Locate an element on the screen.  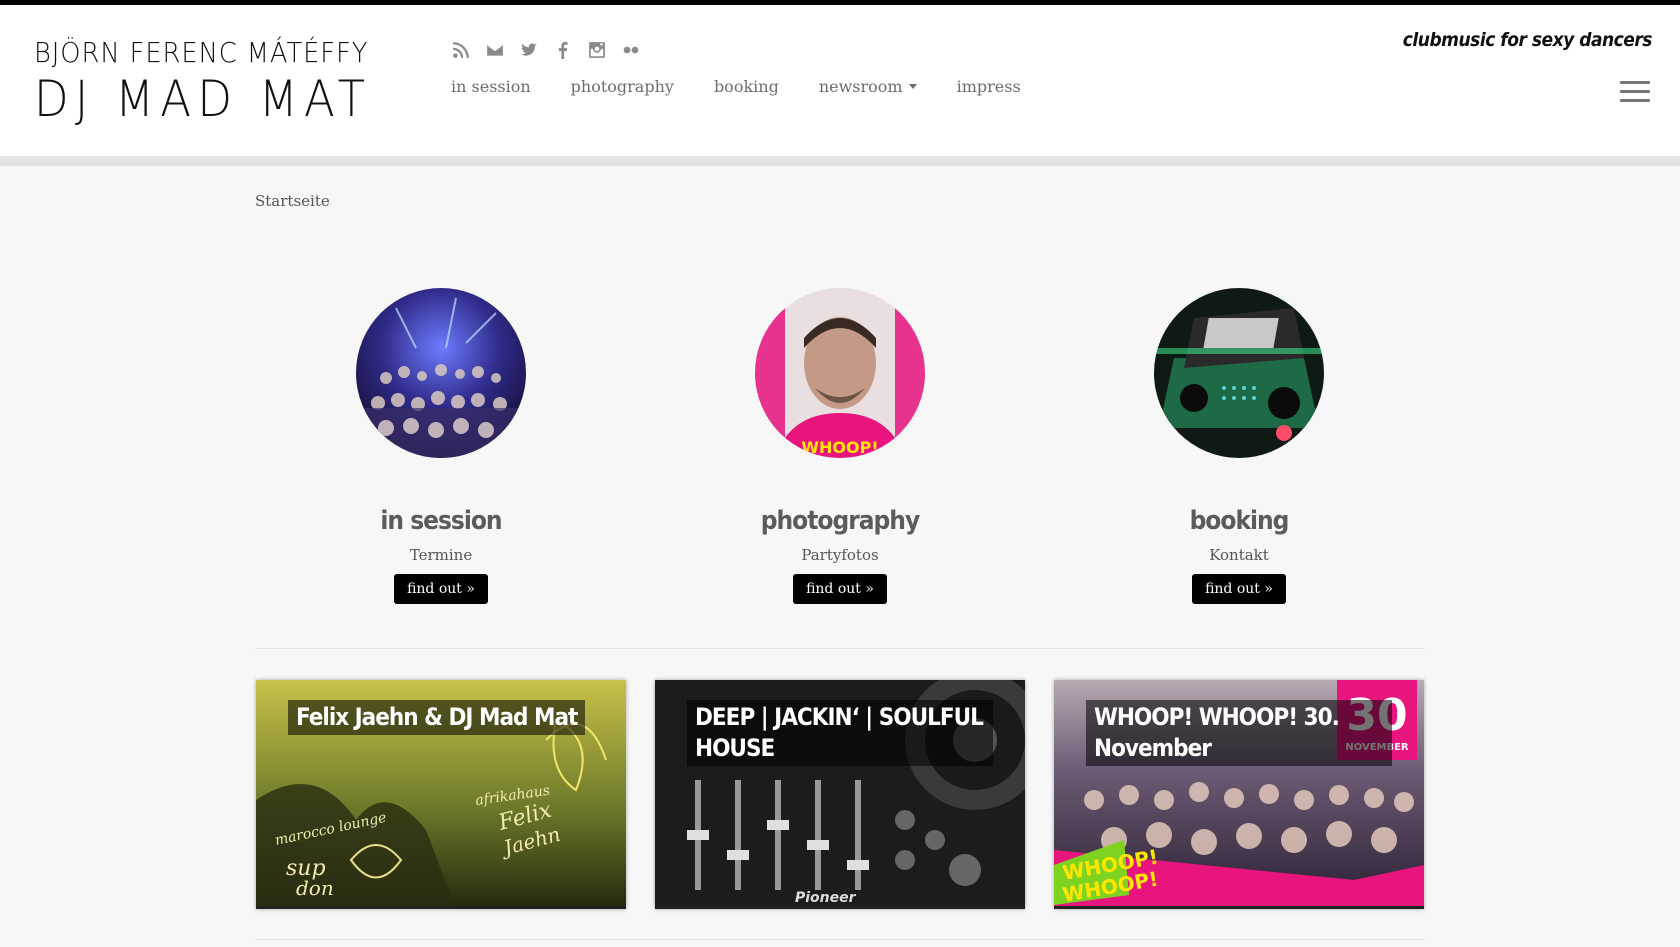
feature-image-club-crowd is located at coordinates (441, 373).